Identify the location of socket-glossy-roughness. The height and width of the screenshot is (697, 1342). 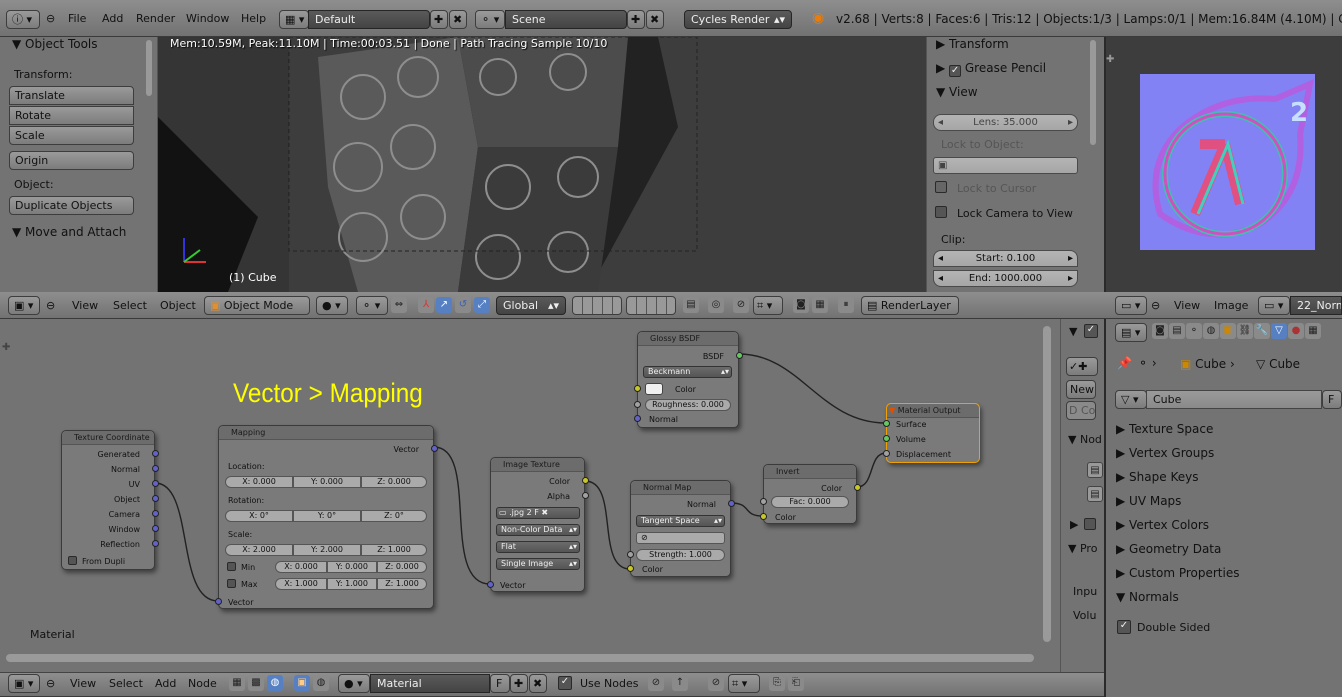
(637, 404).